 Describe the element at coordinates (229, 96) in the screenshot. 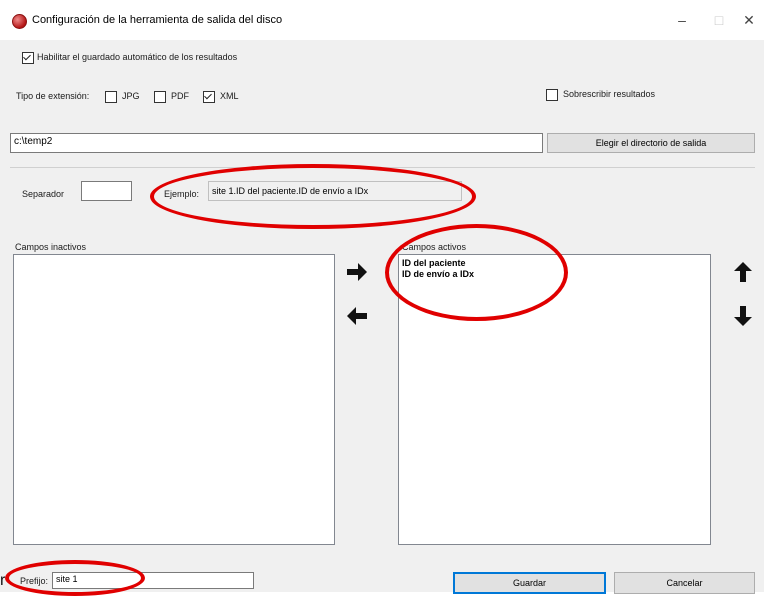

I see `xml-label: XML` at that location.